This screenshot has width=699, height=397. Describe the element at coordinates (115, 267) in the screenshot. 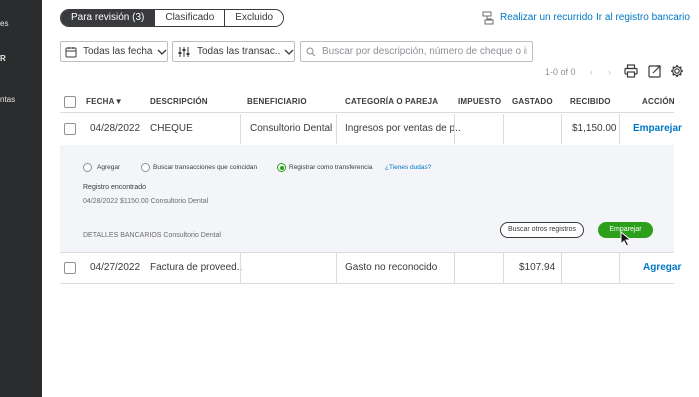

I see `row-date: 04/27/2022` at that location.